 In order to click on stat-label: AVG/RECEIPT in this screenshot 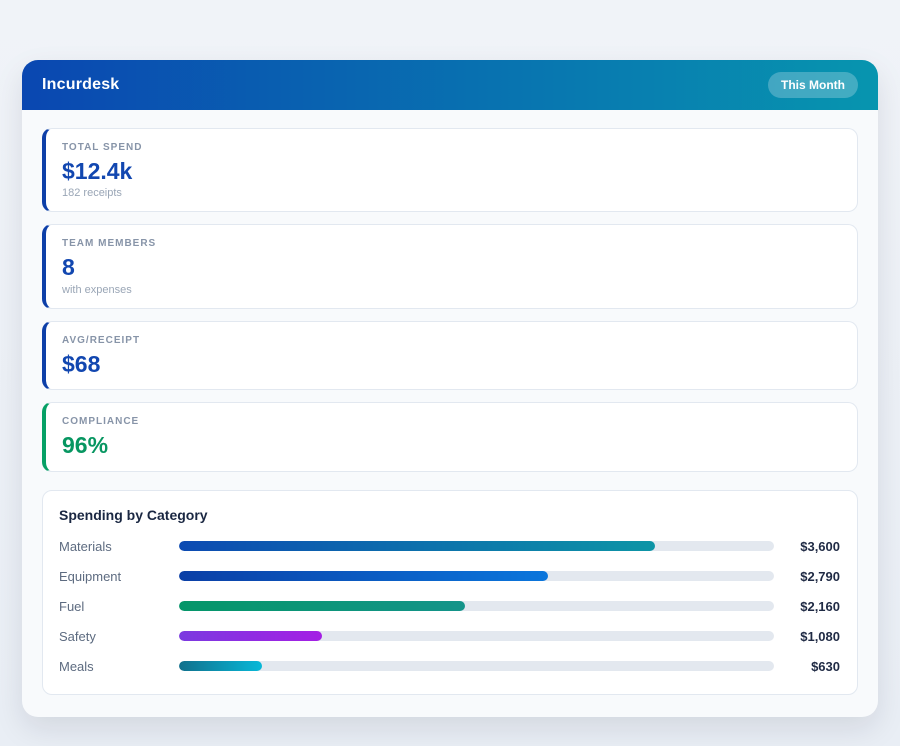, I will do `click(101, 340)`.